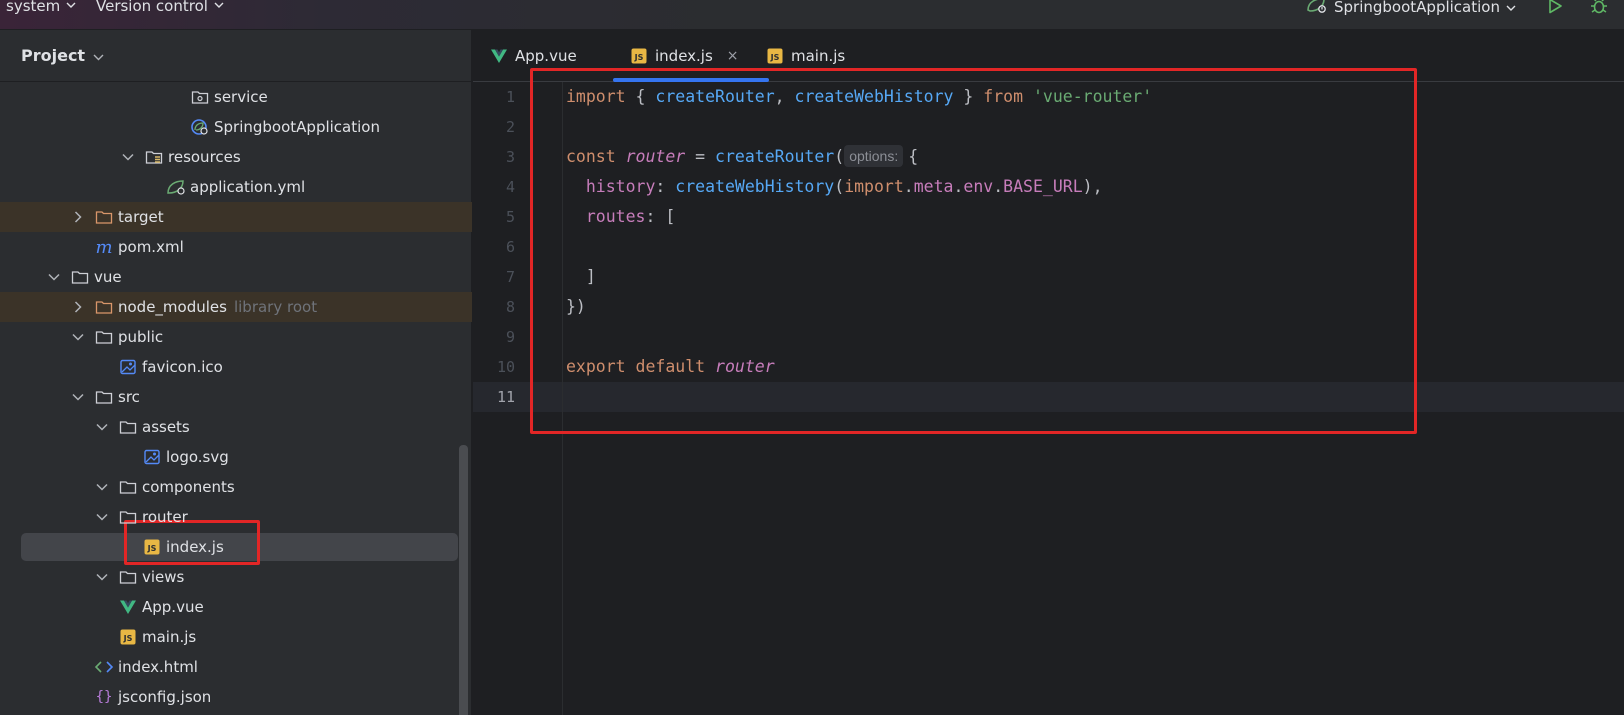 This screenshot has height=715, width=1624. What do you see at coordinates (690, 56) in the screenshot?
I see `tab-index-js: JS index.js ×` at bounding box center [690, 56].